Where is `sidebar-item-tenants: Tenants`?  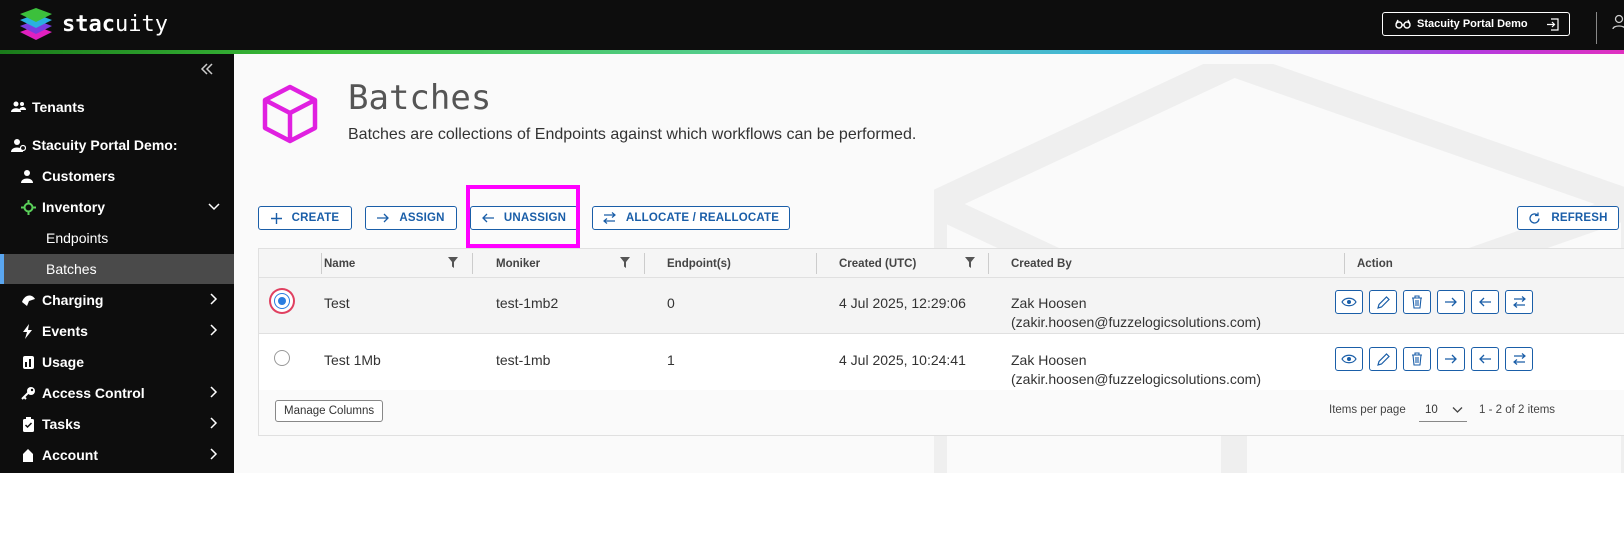
sidebar-item-tenants: Tenants is located at coordinates (117, 107).